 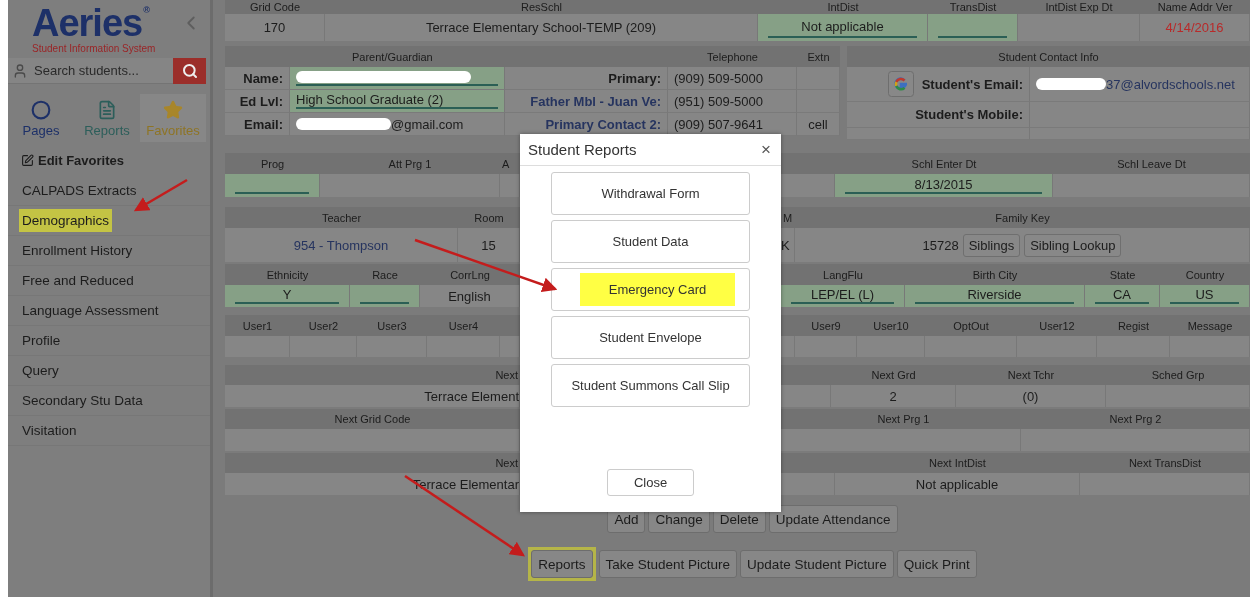 What do you see at coordinates (372, 463) in the screenshot?
I see `column-header: Next` at bounding box center [372, 463].